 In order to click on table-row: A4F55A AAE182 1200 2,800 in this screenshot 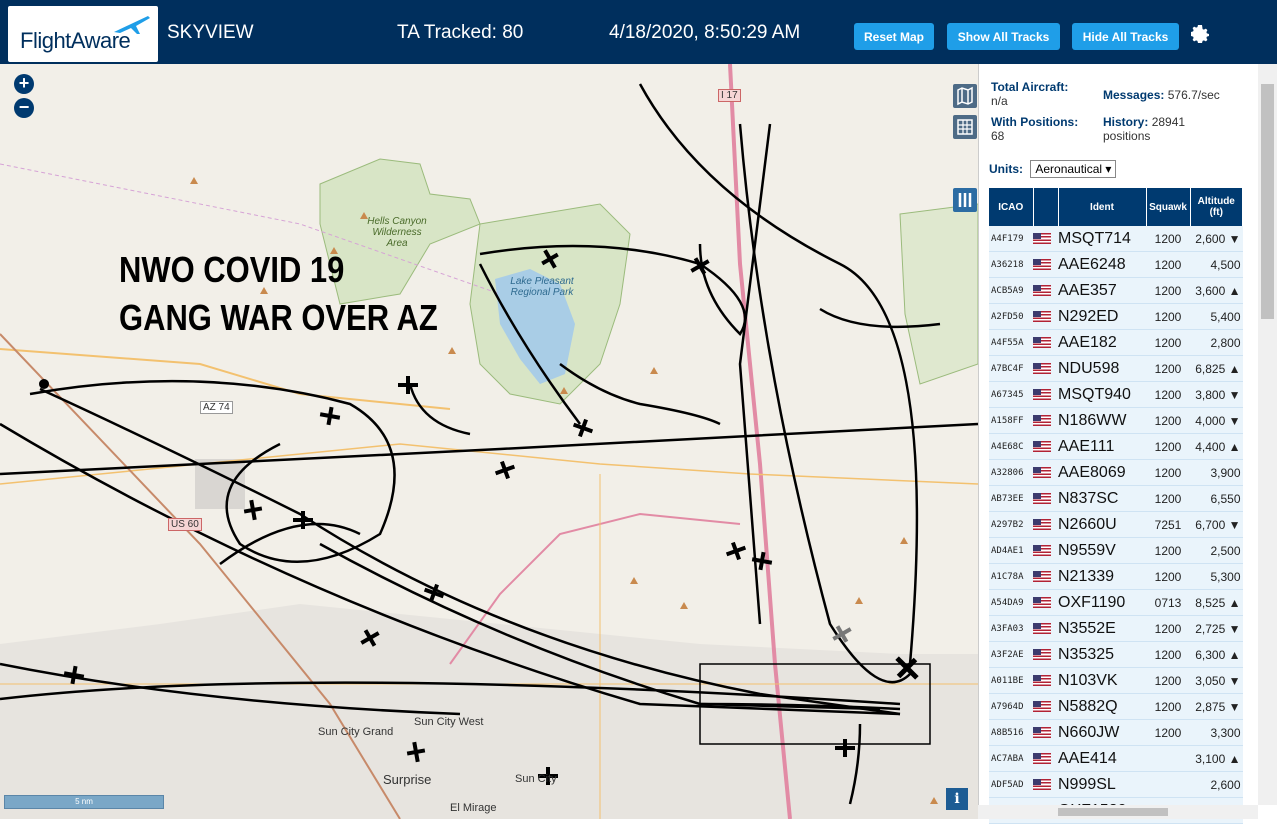, I will do `click(1116, 342)`.